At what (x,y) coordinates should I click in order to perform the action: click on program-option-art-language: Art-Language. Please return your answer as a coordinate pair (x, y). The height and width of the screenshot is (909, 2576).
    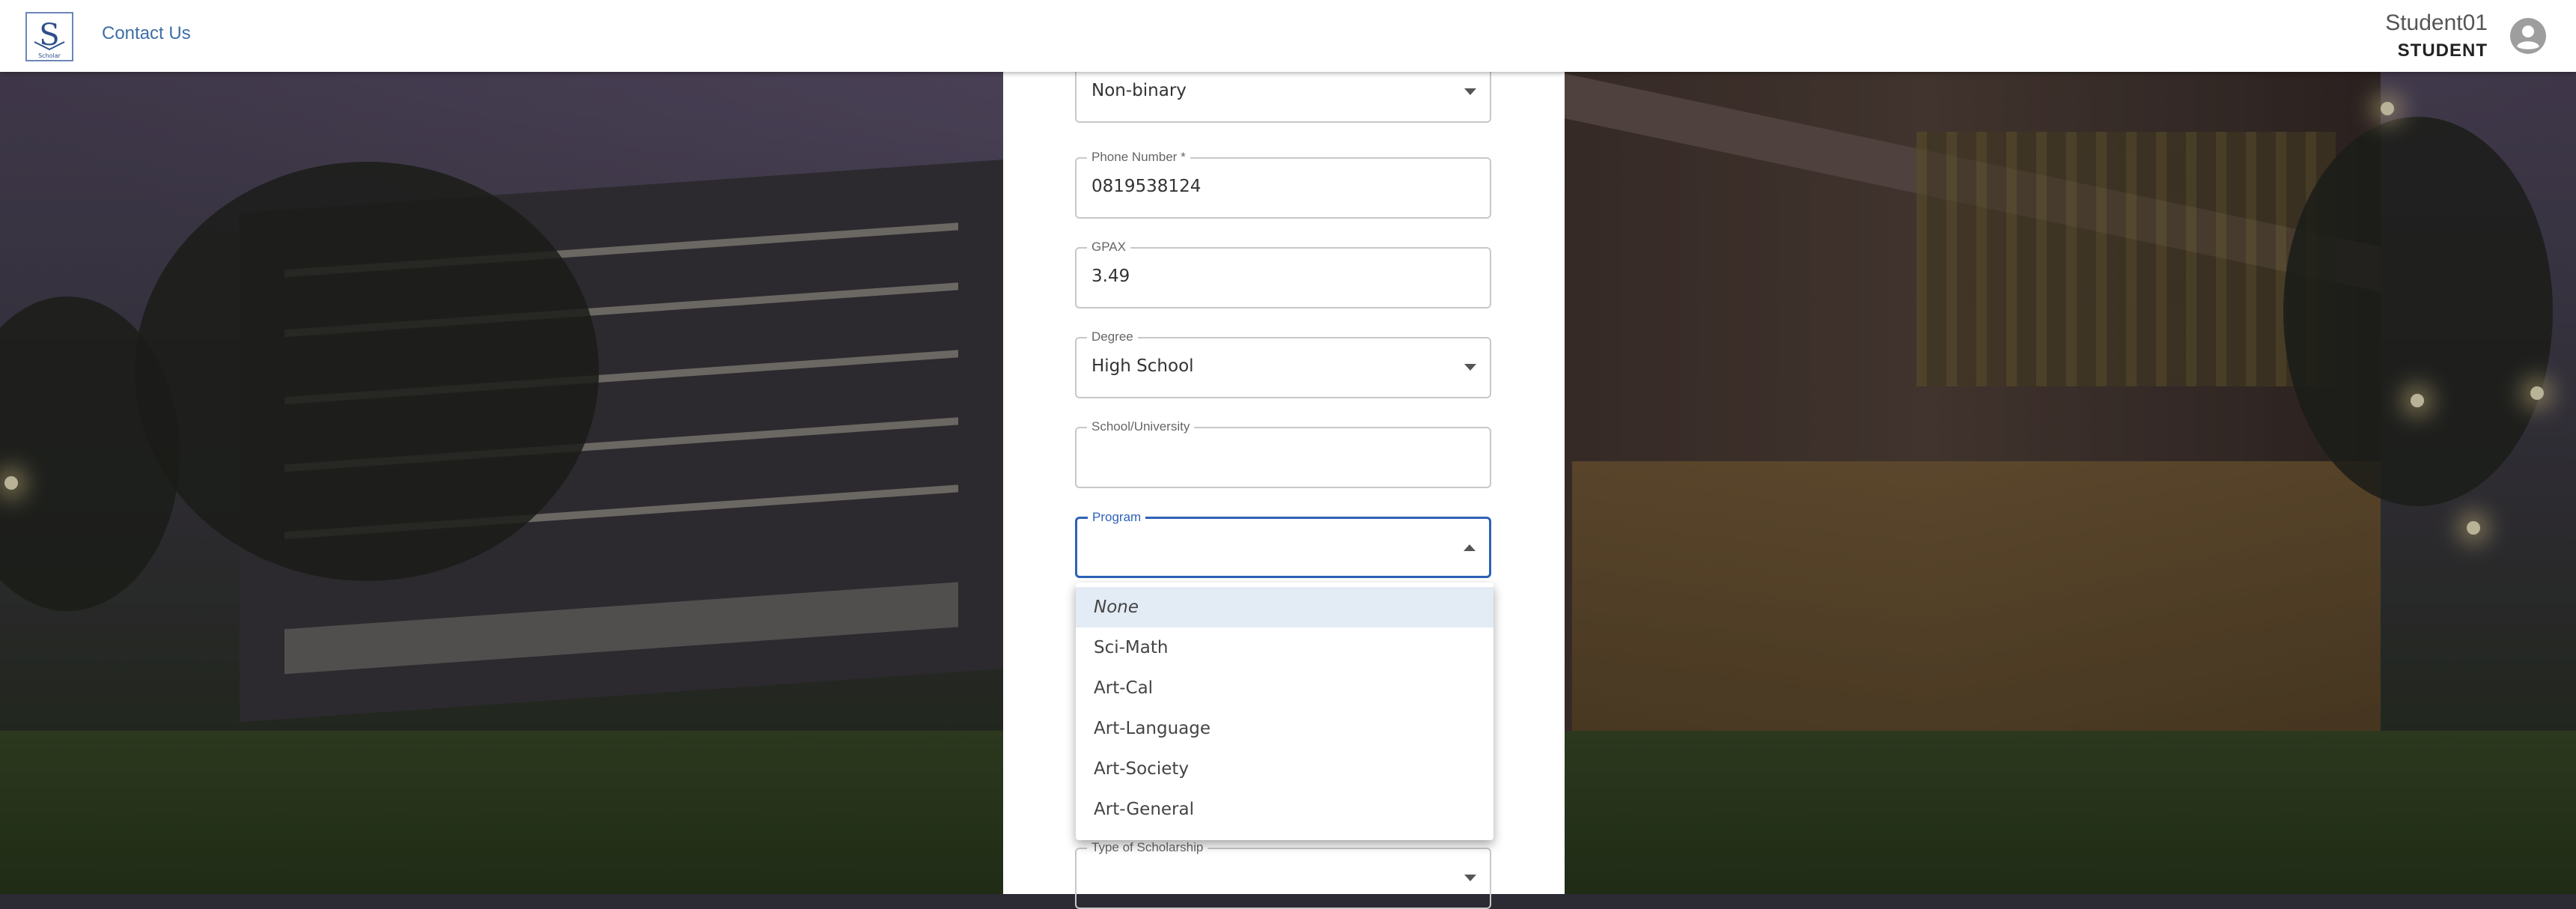
    Looking at the image, I should click on (1284, 728).